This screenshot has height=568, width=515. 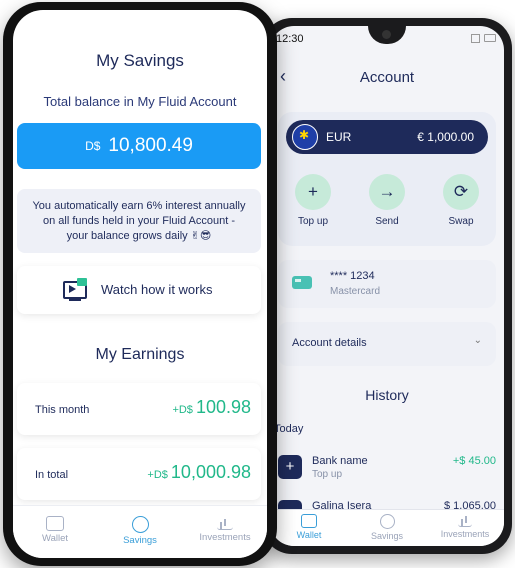 I want to click on page-title: My Savings, so click(x=140, y=60).